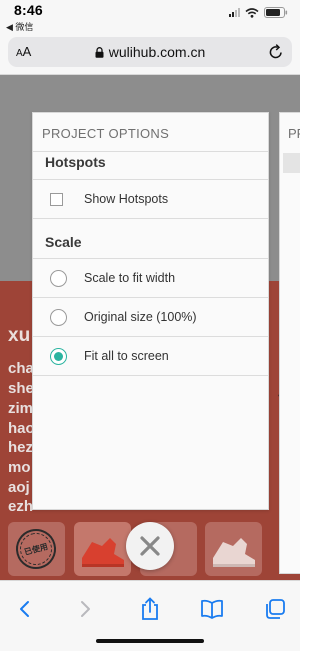 The height and width of the screenshot is (651, 320). Describe the element at coordinates (126, 356) in the screenshot. I see `scale-option-label: Fit all to screen` at that location.